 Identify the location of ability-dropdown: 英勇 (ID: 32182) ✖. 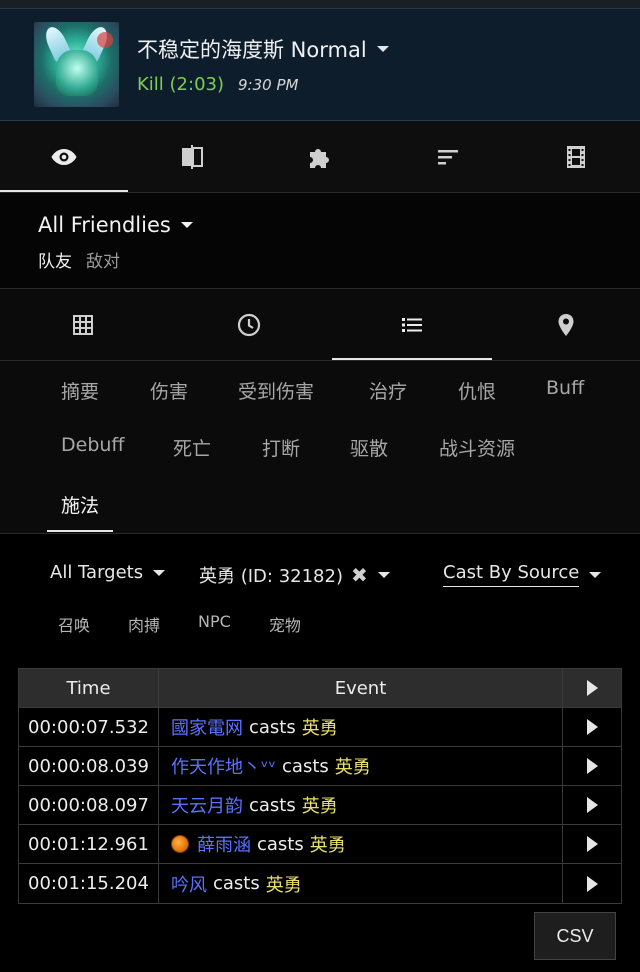
(294, 575).